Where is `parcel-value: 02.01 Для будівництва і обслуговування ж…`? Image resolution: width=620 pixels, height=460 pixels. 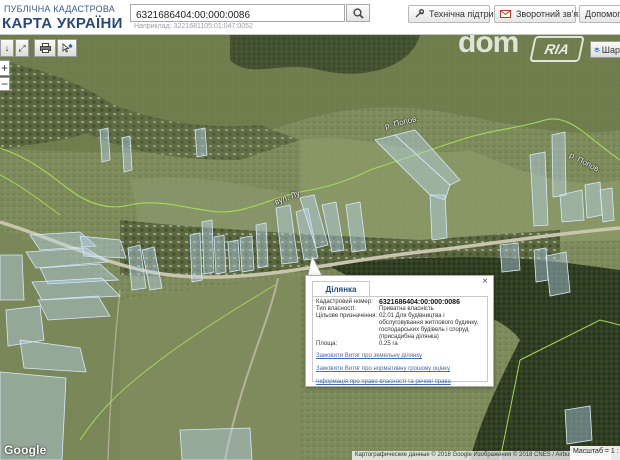
parcel-value: 02.01 Для будівництва і обслуговування ж… is located at coordinates (429, 326).